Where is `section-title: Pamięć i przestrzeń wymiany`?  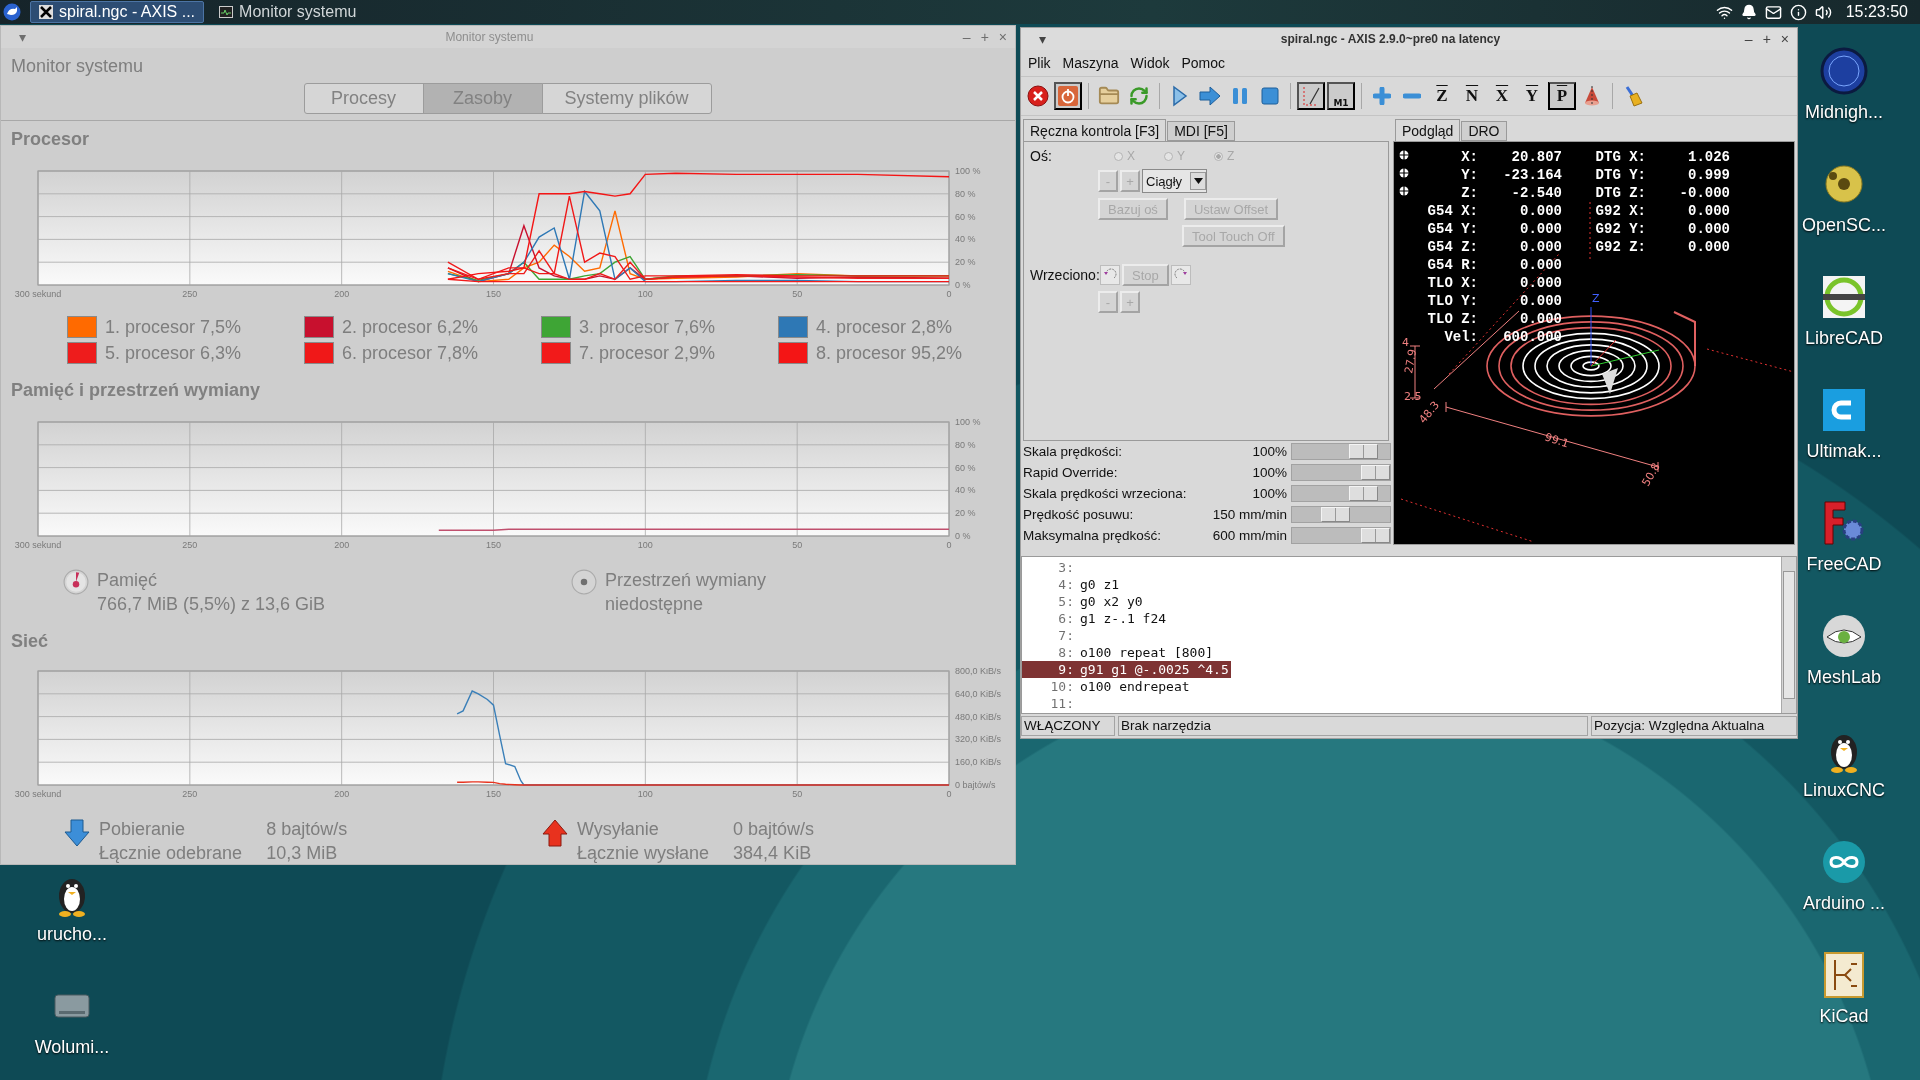 section-title: Pamięć i przestrzeń wymiany is located at coordinates (136, 391).